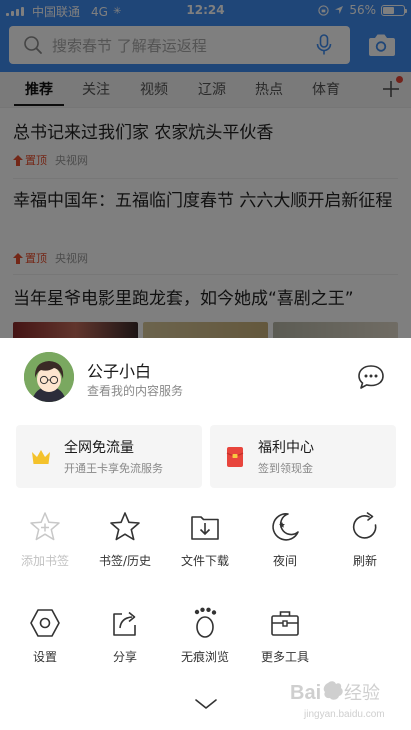 The height and width of the screenshot is (730, 411). What do you see at coordinates (206, 704) in the screenshot?
I see `chevron-down-icon` at bounding box center [206, 704].